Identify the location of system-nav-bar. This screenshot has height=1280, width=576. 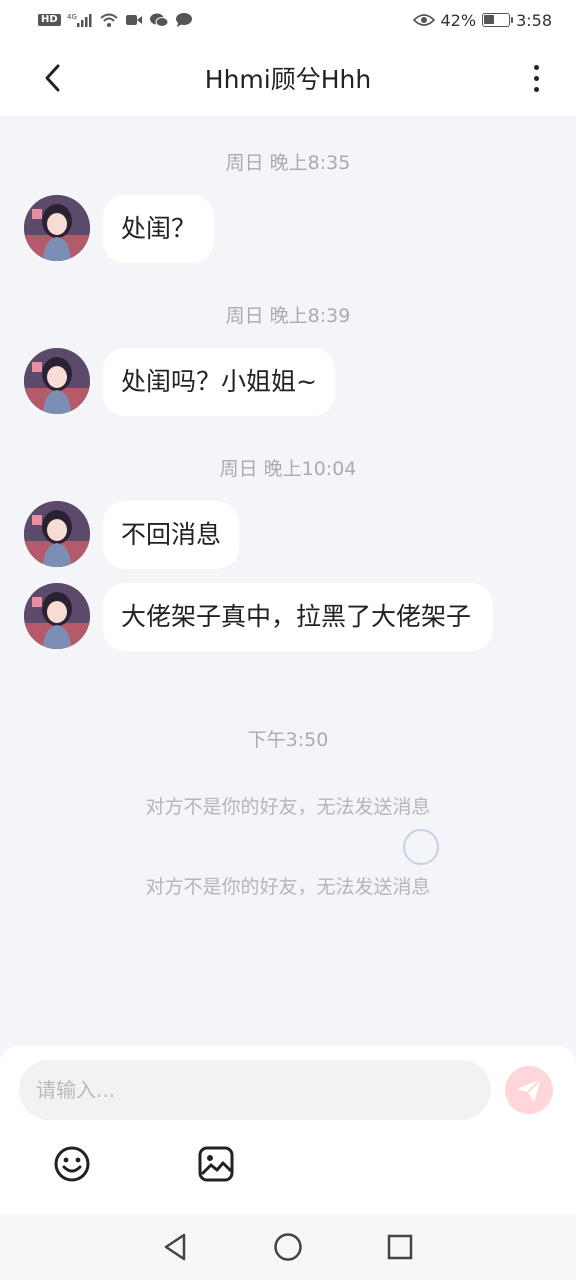
(288, 1247).